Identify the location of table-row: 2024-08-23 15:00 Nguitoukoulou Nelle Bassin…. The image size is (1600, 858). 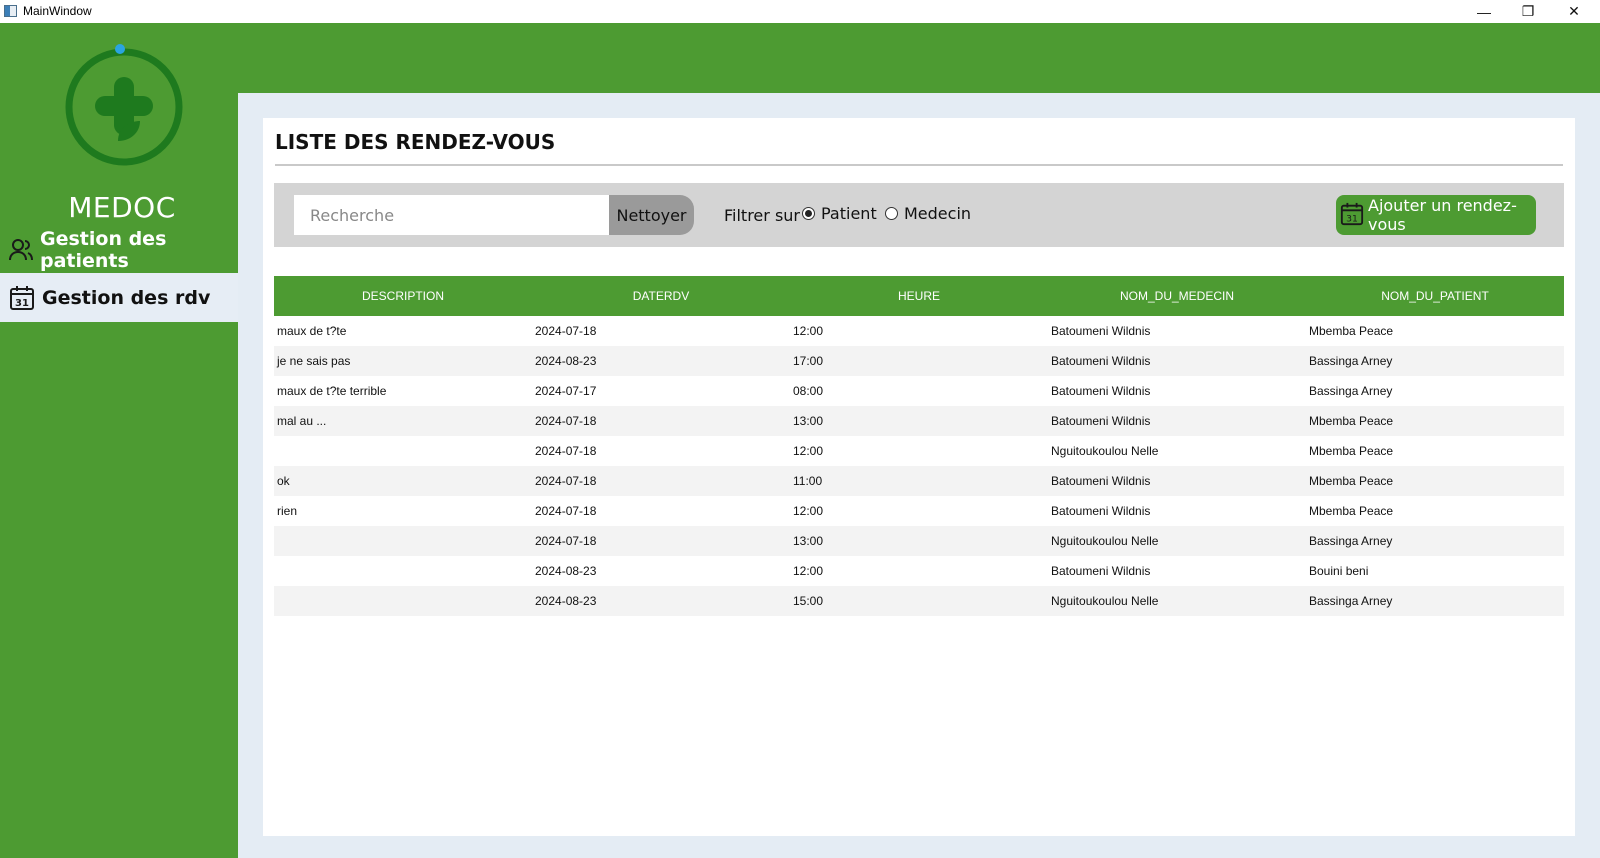
(919, 601).